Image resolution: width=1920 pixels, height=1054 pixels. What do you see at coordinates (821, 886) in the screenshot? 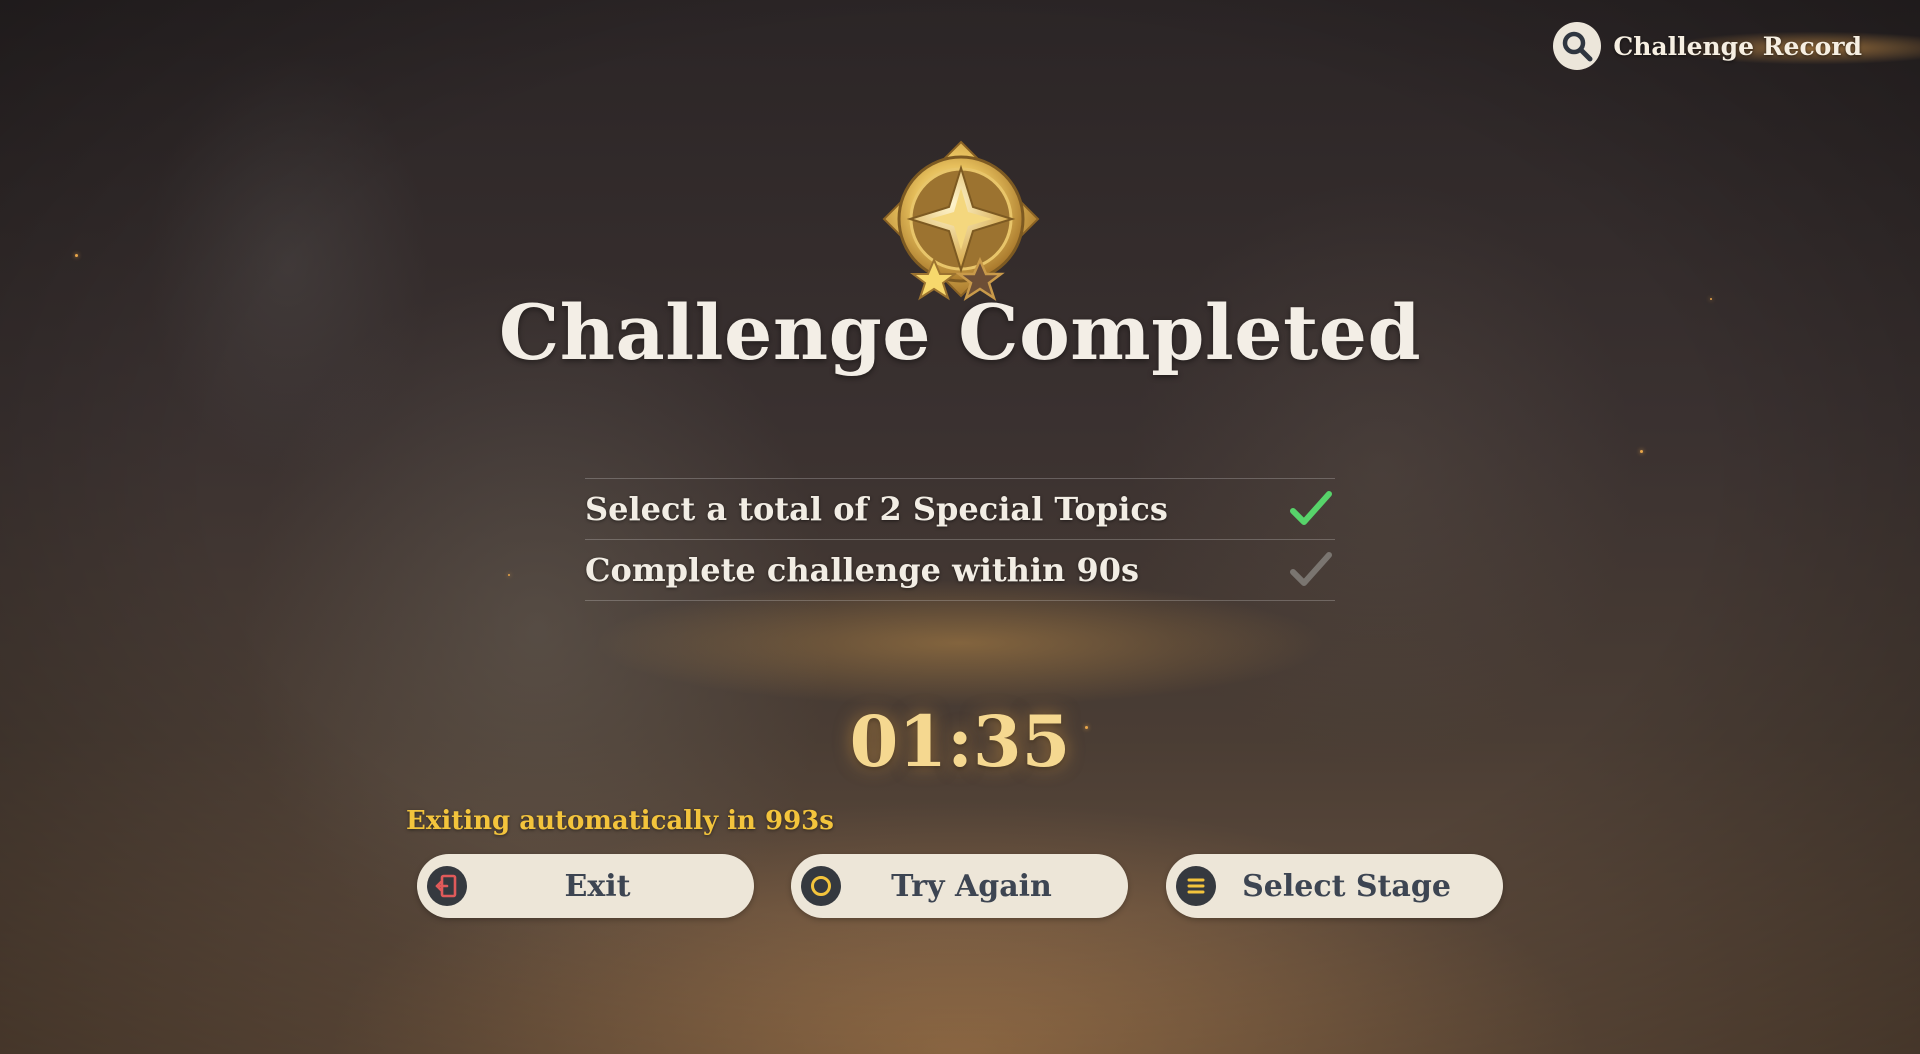
I see `circle-icon` at bounding box center [821, 886].